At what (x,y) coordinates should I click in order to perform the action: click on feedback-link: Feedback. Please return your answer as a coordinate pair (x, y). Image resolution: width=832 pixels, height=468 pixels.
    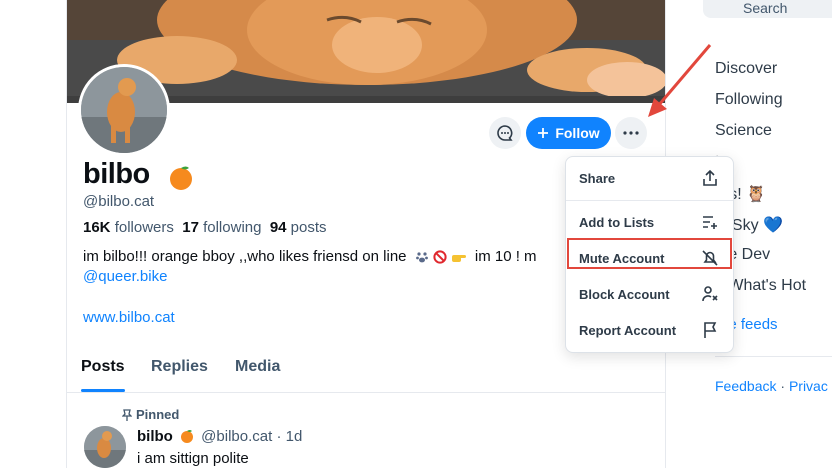
    Looking at the image, I should click on (745, 386).